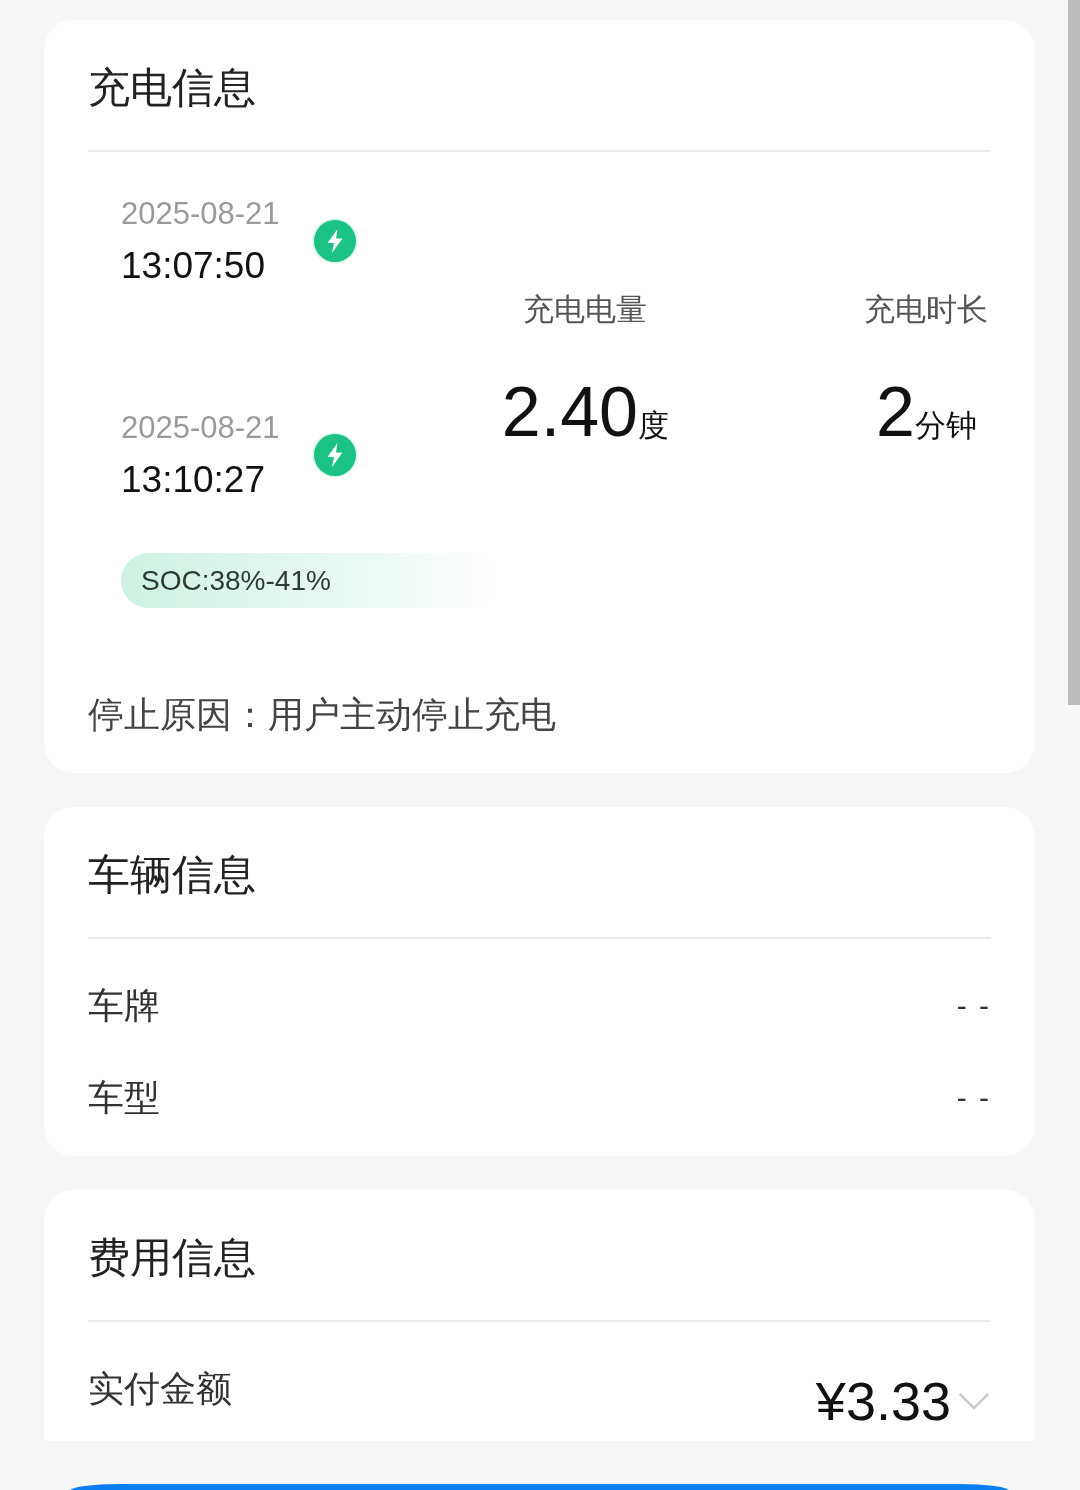 The image size is (1080, 1490). What do you see at coordinates (194, 266) in the screenshot?
I see `event-time: 13:07:50` at bounding box center [194, 266].